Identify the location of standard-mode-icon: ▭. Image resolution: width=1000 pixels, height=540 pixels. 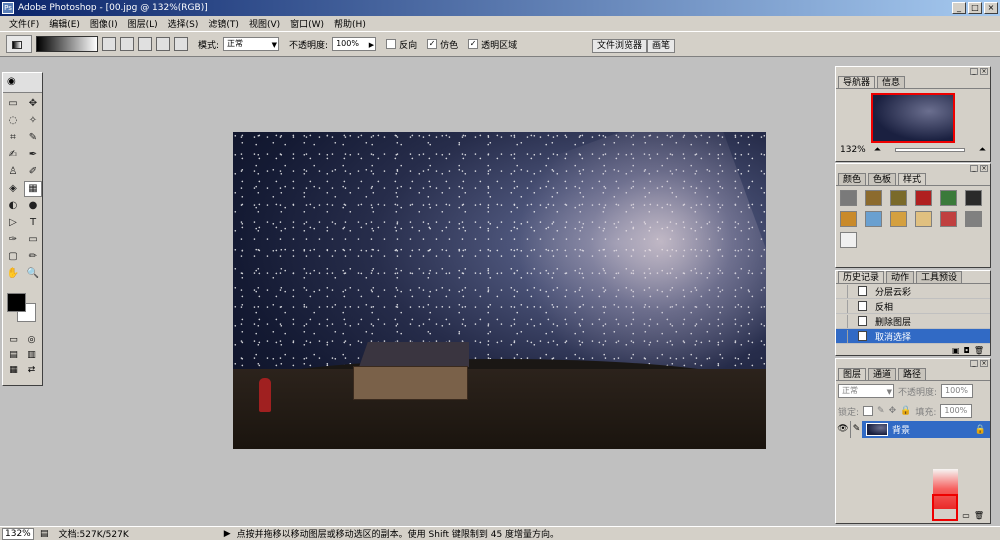
(13, 340).